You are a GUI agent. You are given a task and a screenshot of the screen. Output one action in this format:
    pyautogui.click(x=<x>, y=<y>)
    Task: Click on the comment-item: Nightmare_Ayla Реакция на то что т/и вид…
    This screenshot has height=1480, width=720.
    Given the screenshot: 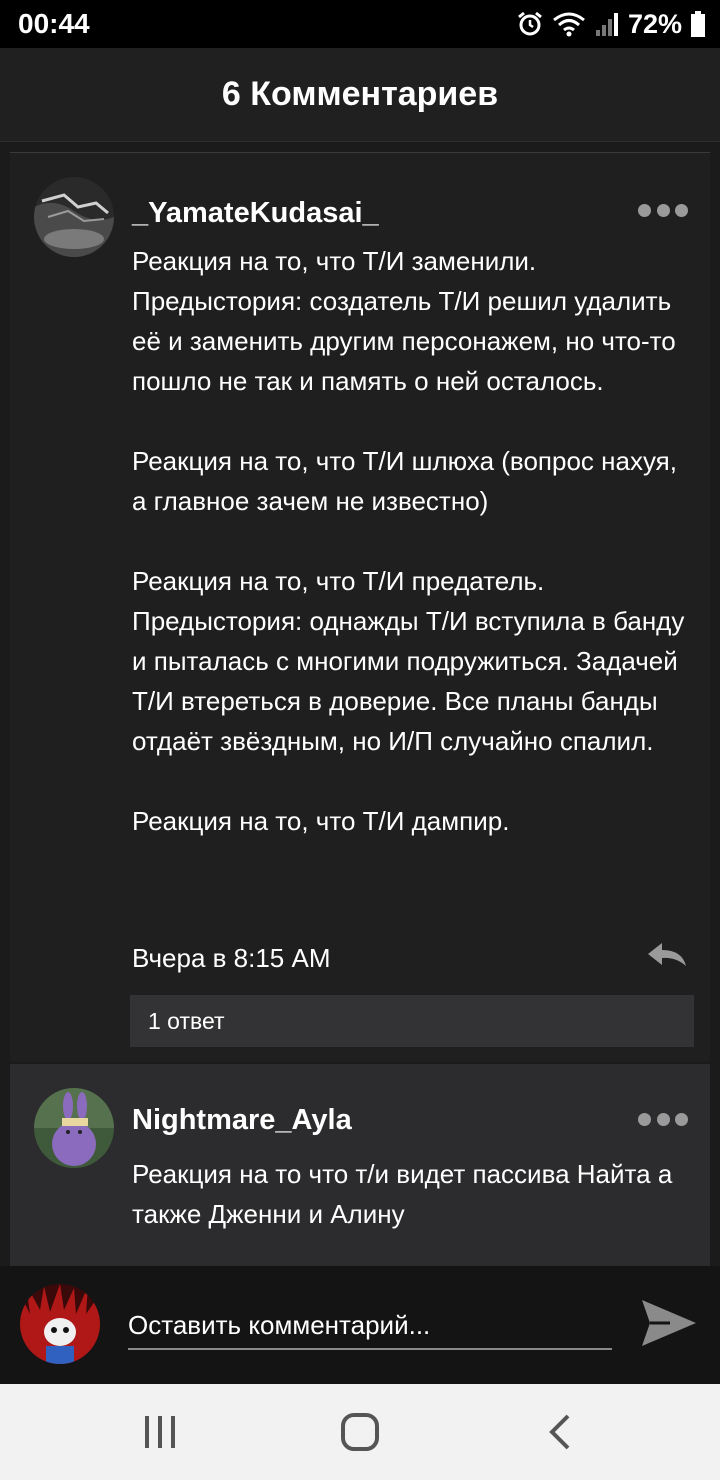 What is the action you would take?
    pyautogui.click(x=360, y=1165)
    